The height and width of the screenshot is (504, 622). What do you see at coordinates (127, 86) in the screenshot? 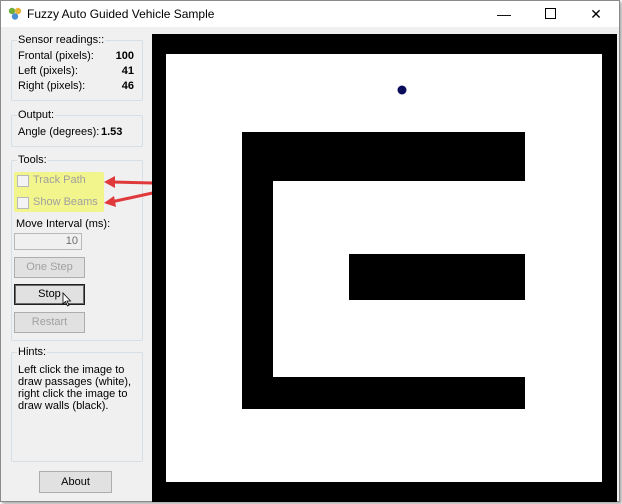
I see `sensor-value: 46` at bounding box center [127, 86].